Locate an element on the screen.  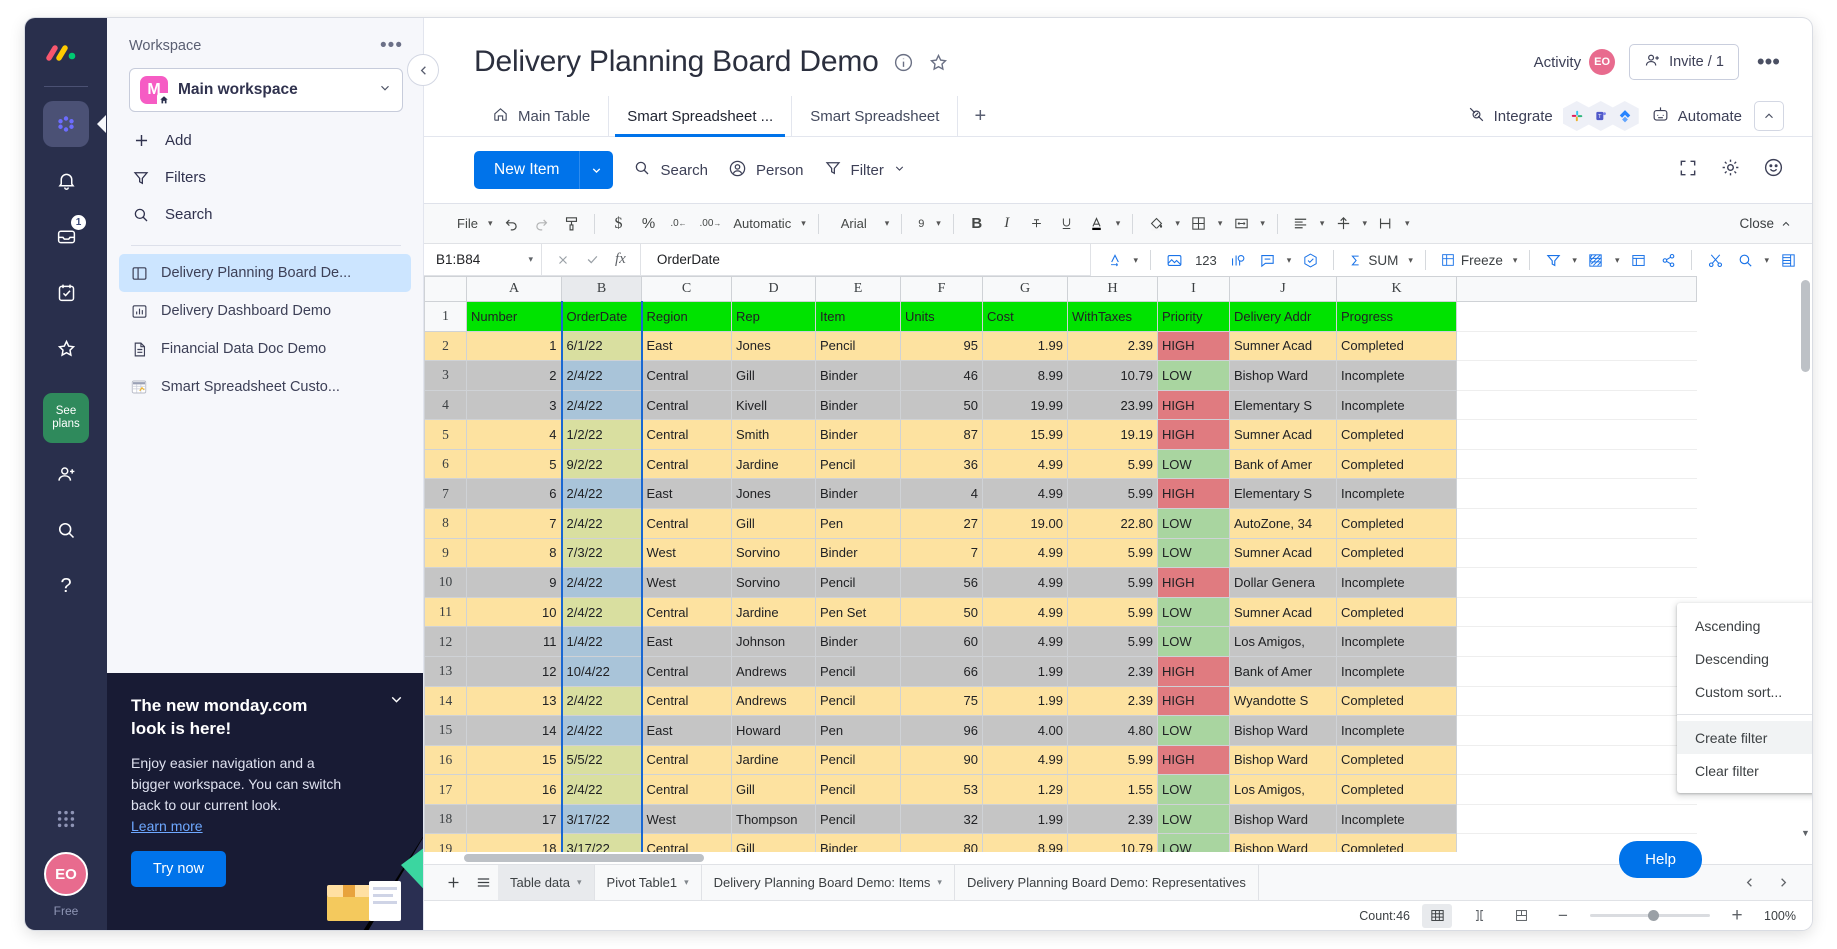
insert-image-icon is located at coordinates (1174, 260).